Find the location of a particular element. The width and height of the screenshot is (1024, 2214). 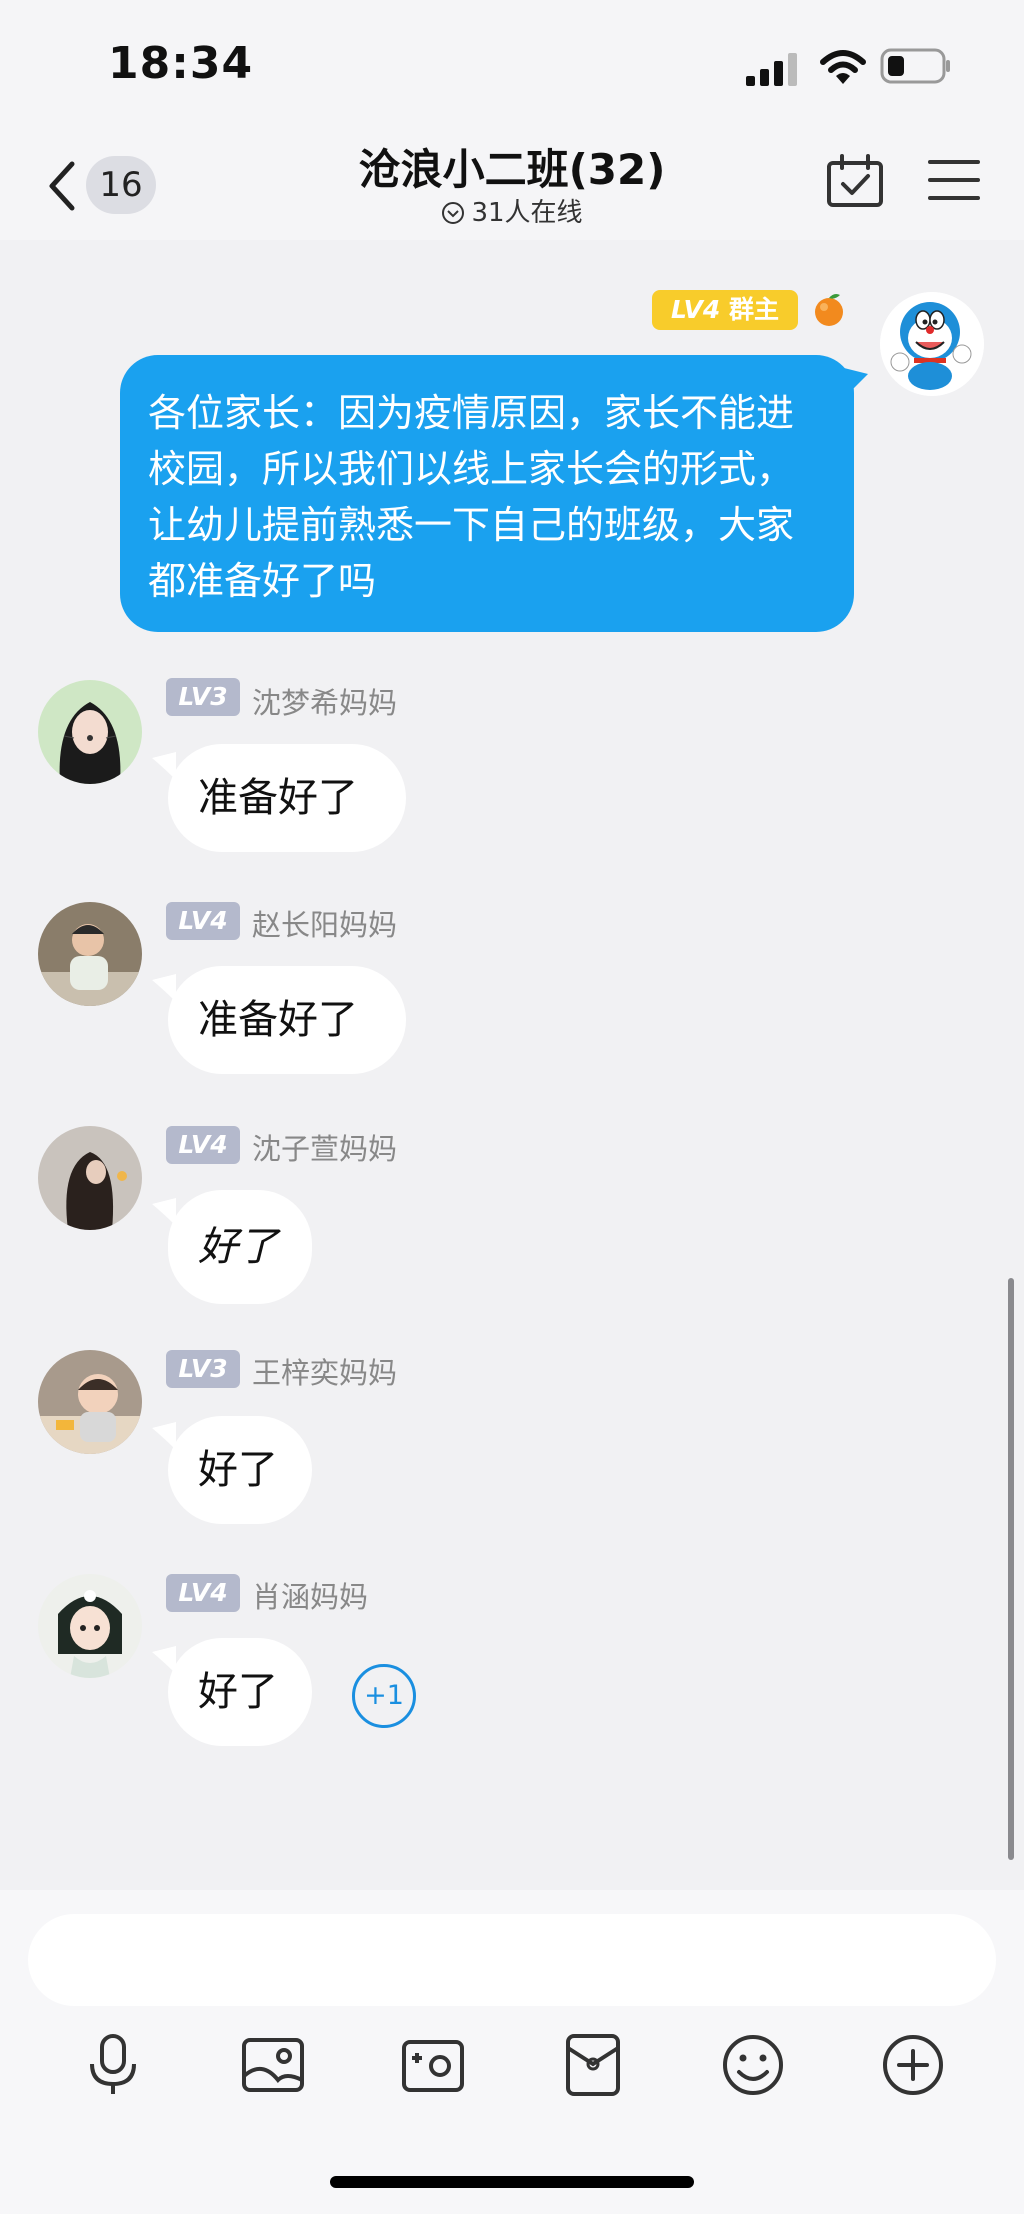

status-time: 18:34 is located at coordinates (181, 63).